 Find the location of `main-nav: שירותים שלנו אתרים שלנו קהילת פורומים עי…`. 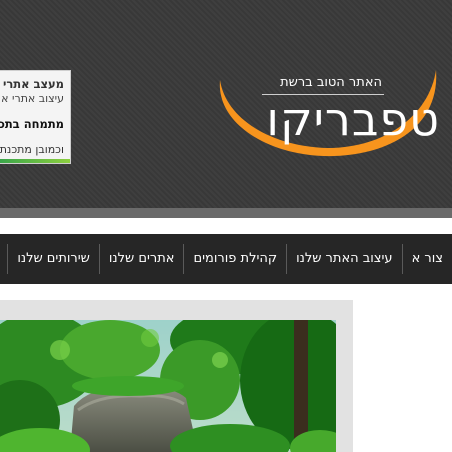

main-nav: שירותים שלנו אתרים שלנו קהילת פורומים עי… is located at coordinates (226, 259).